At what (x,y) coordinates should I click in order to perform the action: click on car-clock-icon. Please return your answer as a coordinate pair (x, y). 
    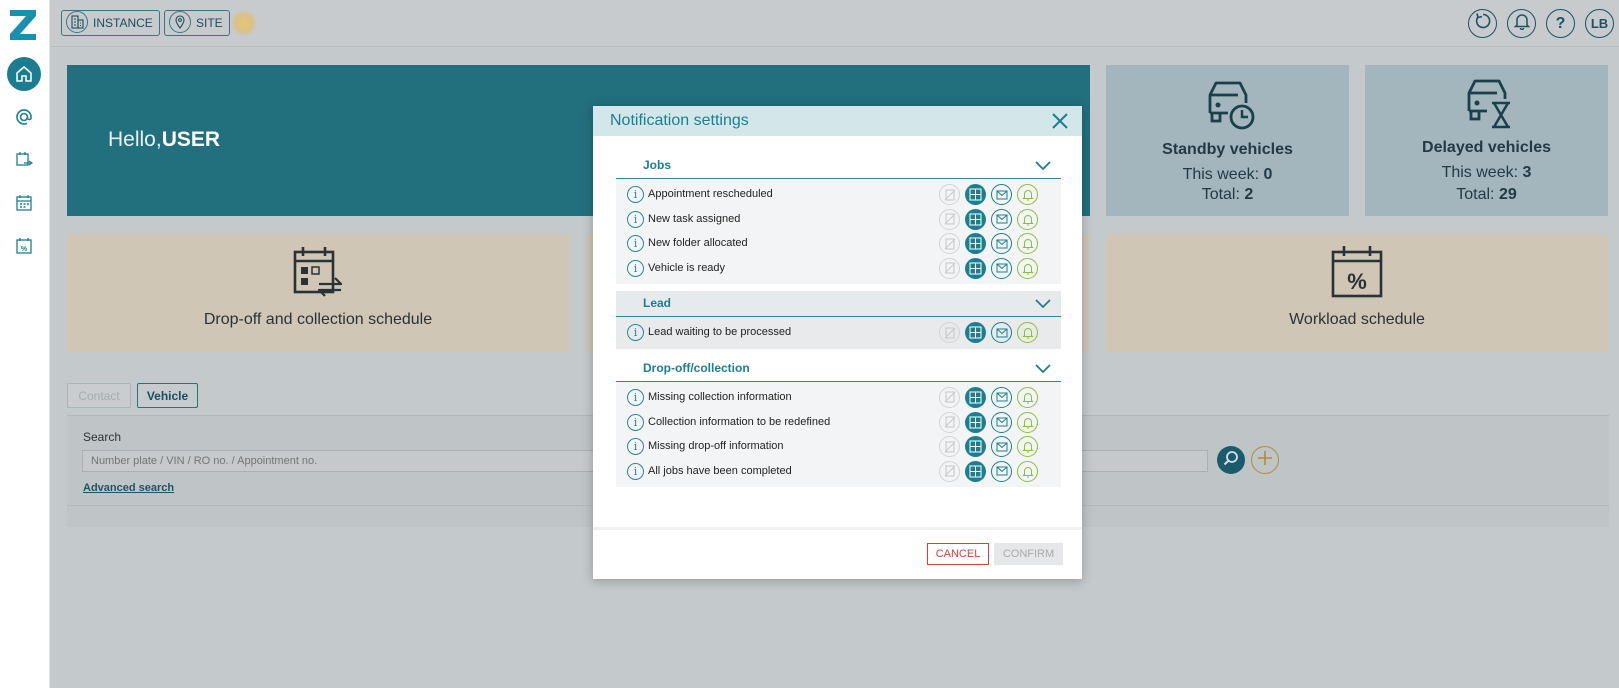
    Looking at the image, I should click on (1228, 107).